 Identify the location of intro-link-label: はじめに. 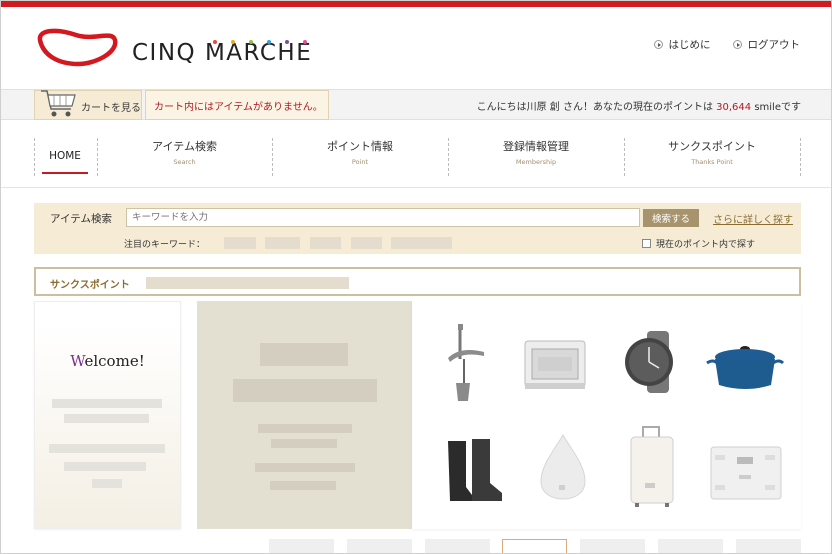
(689, 45).